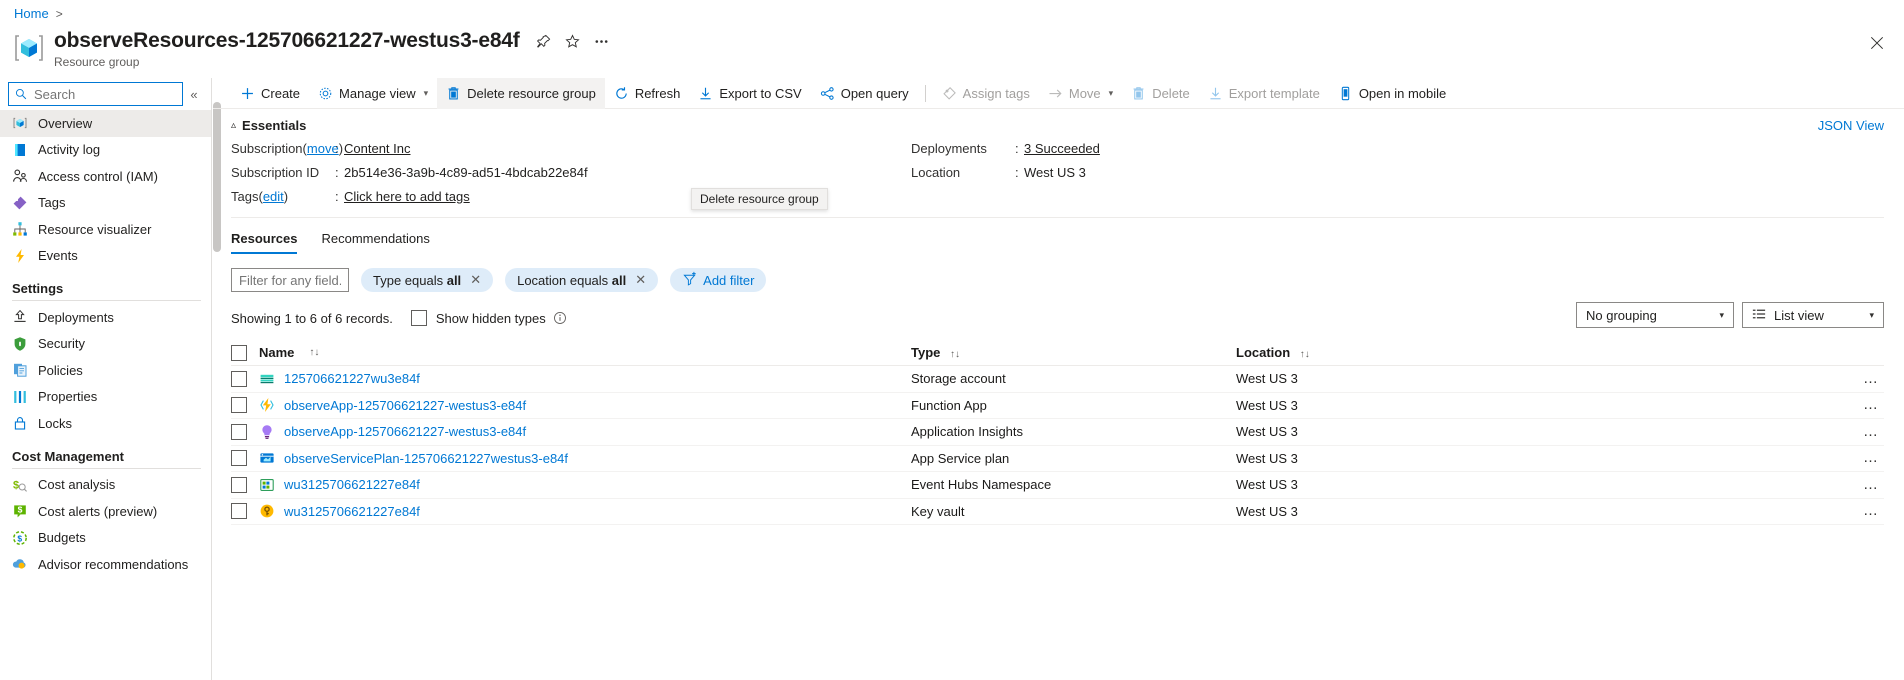  What do you see at coordinates (1073, 352) in the screenshot?
I see `column-header-type: Type ↑↓` at bounding box center [1073, 352].